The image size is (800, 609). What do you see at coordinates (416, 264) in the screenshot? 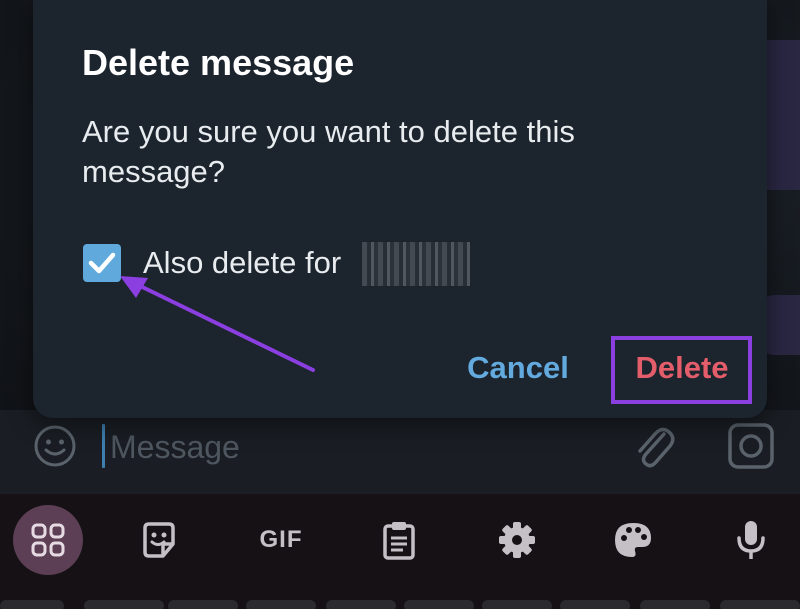
I see `redacted-username` at bounding box center [416, 264].